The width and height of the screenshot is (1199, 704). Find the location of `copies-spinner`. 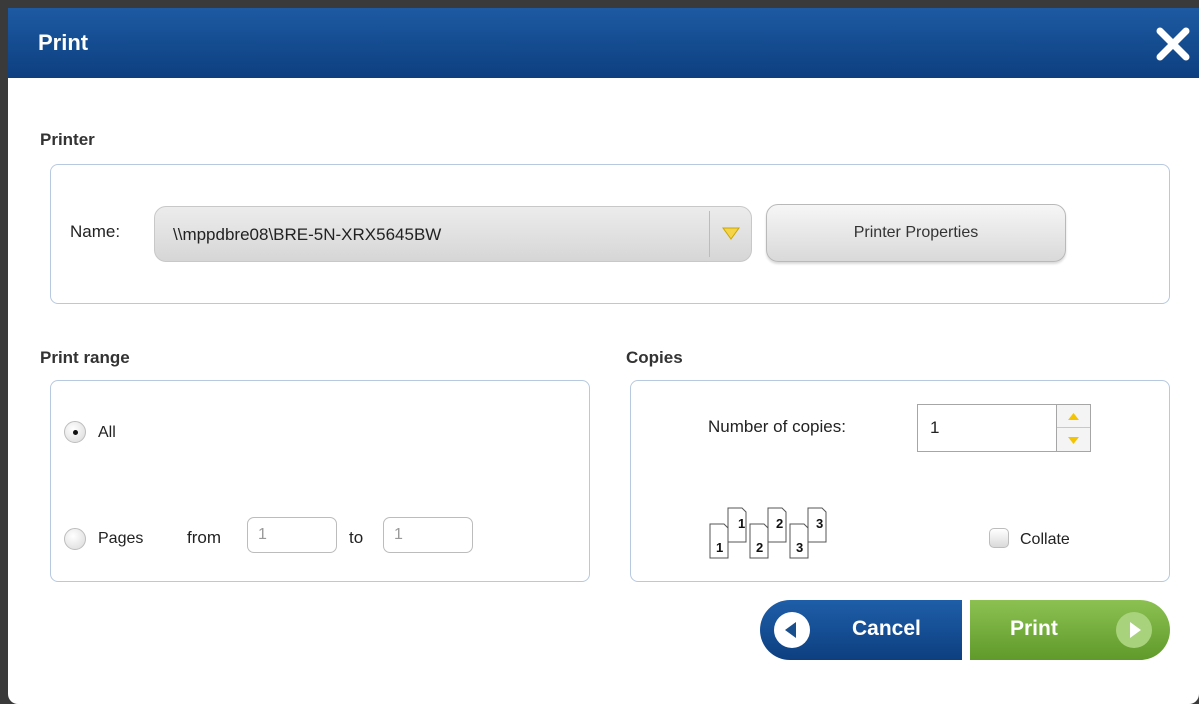

copies-spinner is located at coordinates (1074, 428).